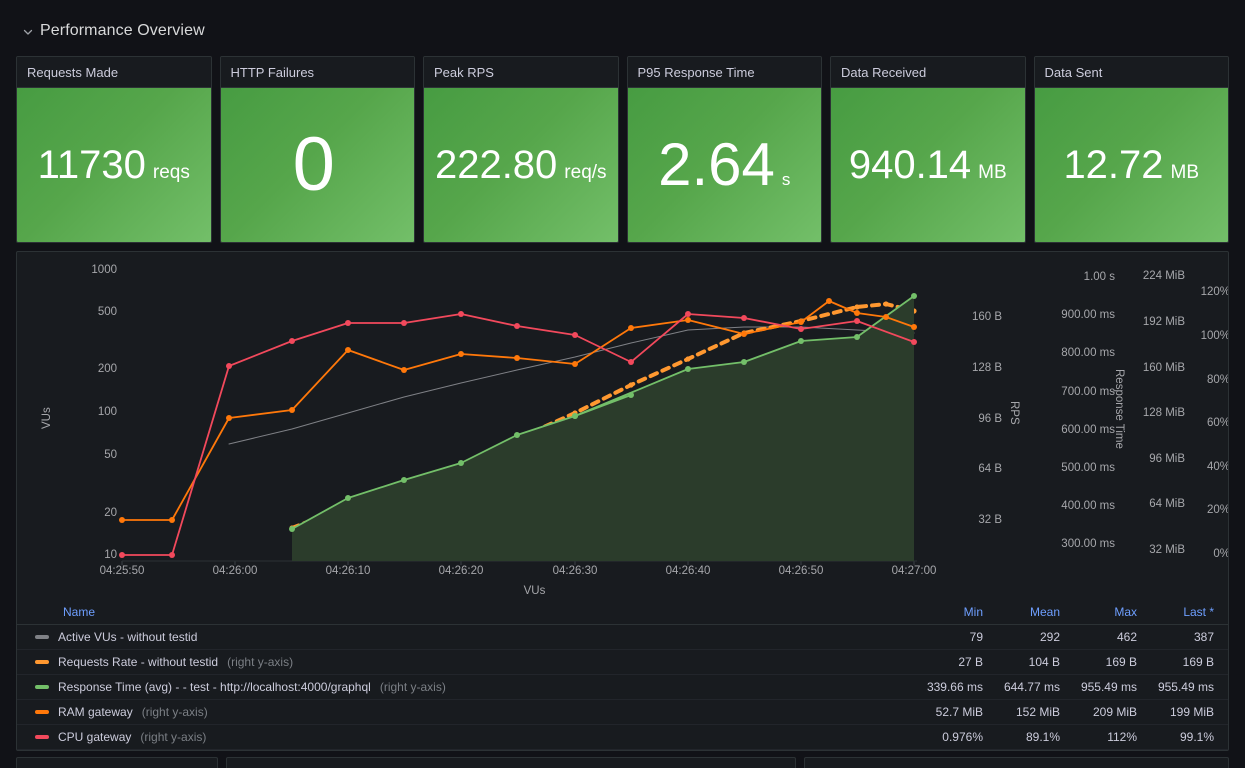 The image size is (1245, 768). Describe the element at coordinates (91, 165) in the screenshot. I see `stat-number: 11730` at that location.